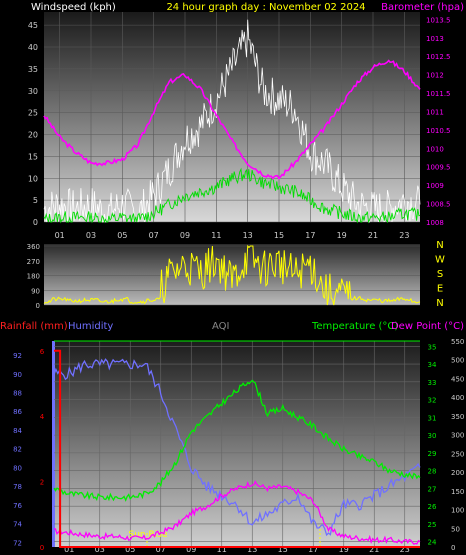 This screenshot has height=555, width=466. What do you see at coordinates (17, 375) in the screenshot?
I see `humidity-tick-label: 90` at bounding box center [17, 375].